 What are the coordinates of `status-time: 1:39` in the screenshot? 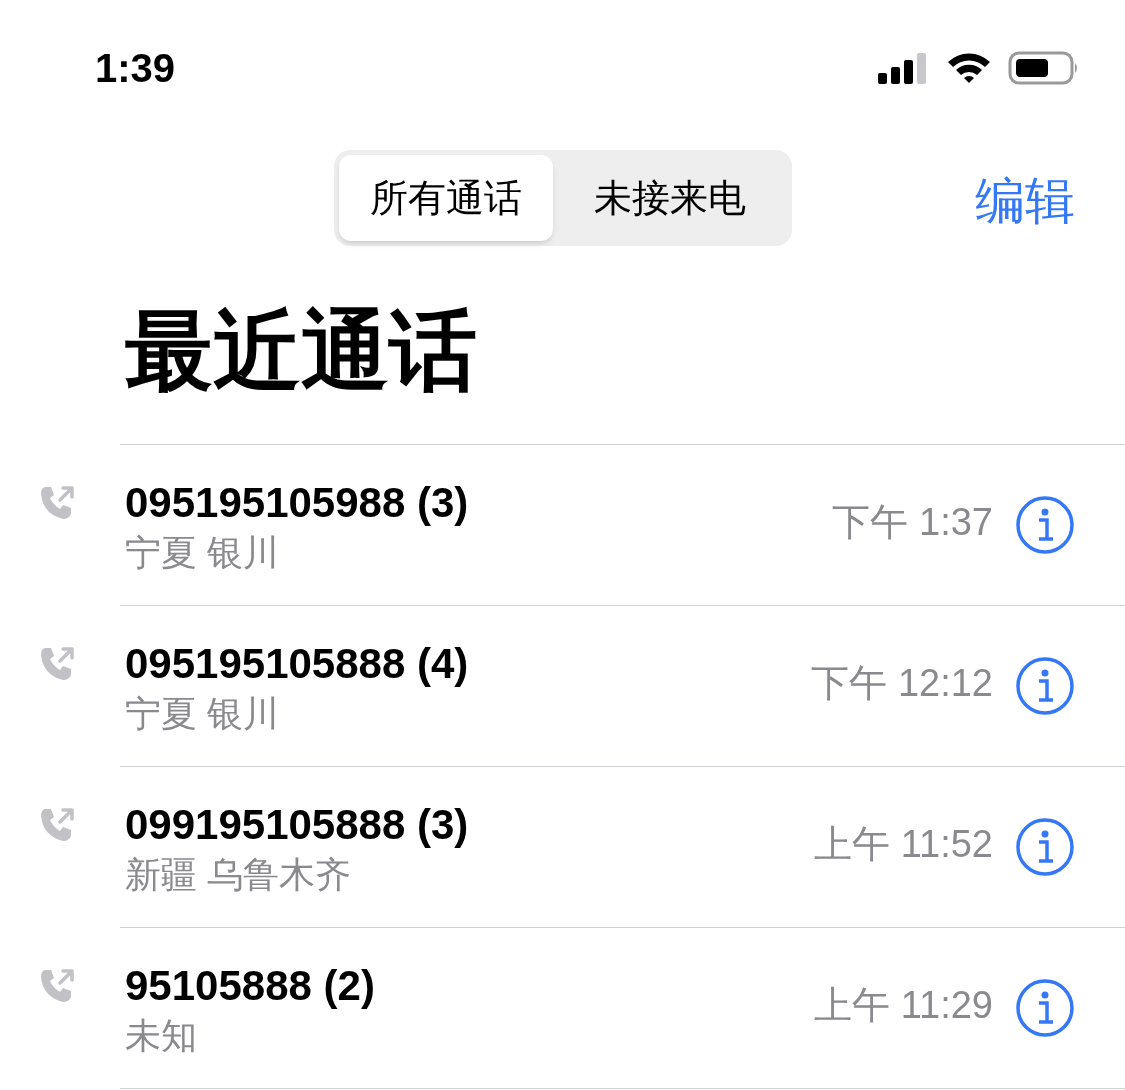 It's located at (135, 68).